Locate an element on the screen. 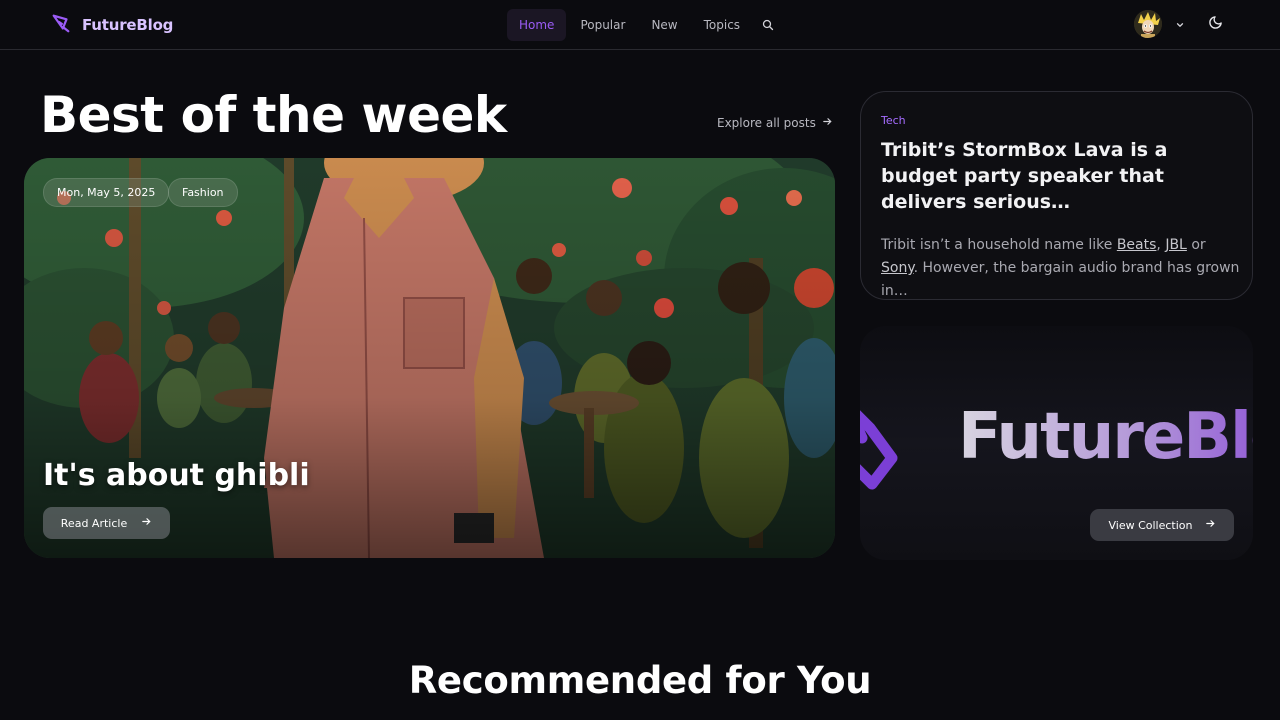  explore-all-posts-link: Explore all posts is located at coordinates (775, 123).